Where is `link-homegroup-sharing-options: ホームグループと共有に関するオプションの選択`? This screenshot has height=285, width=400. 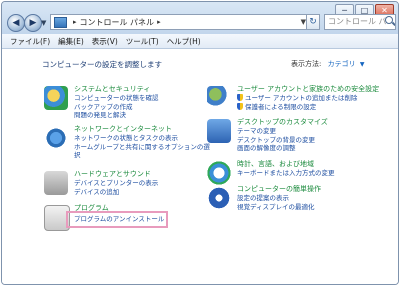 link-homegroup-sharing-options: ホームグループと共有に関するオプションの選択 is located at coordinates (144, 151).